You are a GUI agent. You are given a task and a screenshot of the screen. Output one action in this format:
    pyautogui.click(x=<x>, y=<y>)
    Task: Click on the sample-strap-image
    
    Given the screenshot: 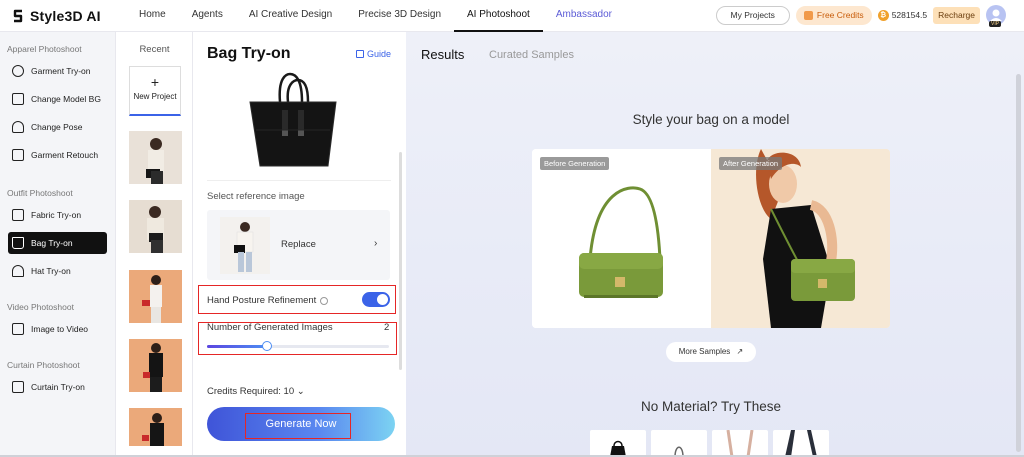 What is the action you would take?
    pyautogui.click(x=740, y=443)
    